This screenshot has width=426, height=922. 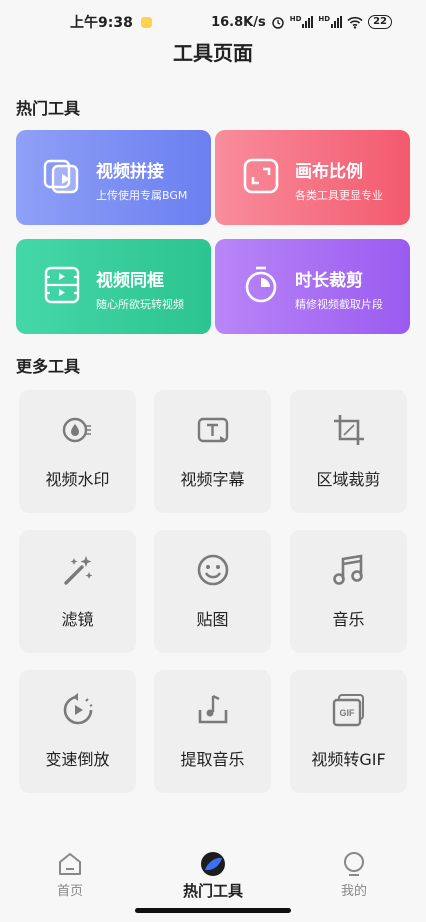 I want to click on hot-card-desc: 精修视频截取片段, so click(x=339, y=304).